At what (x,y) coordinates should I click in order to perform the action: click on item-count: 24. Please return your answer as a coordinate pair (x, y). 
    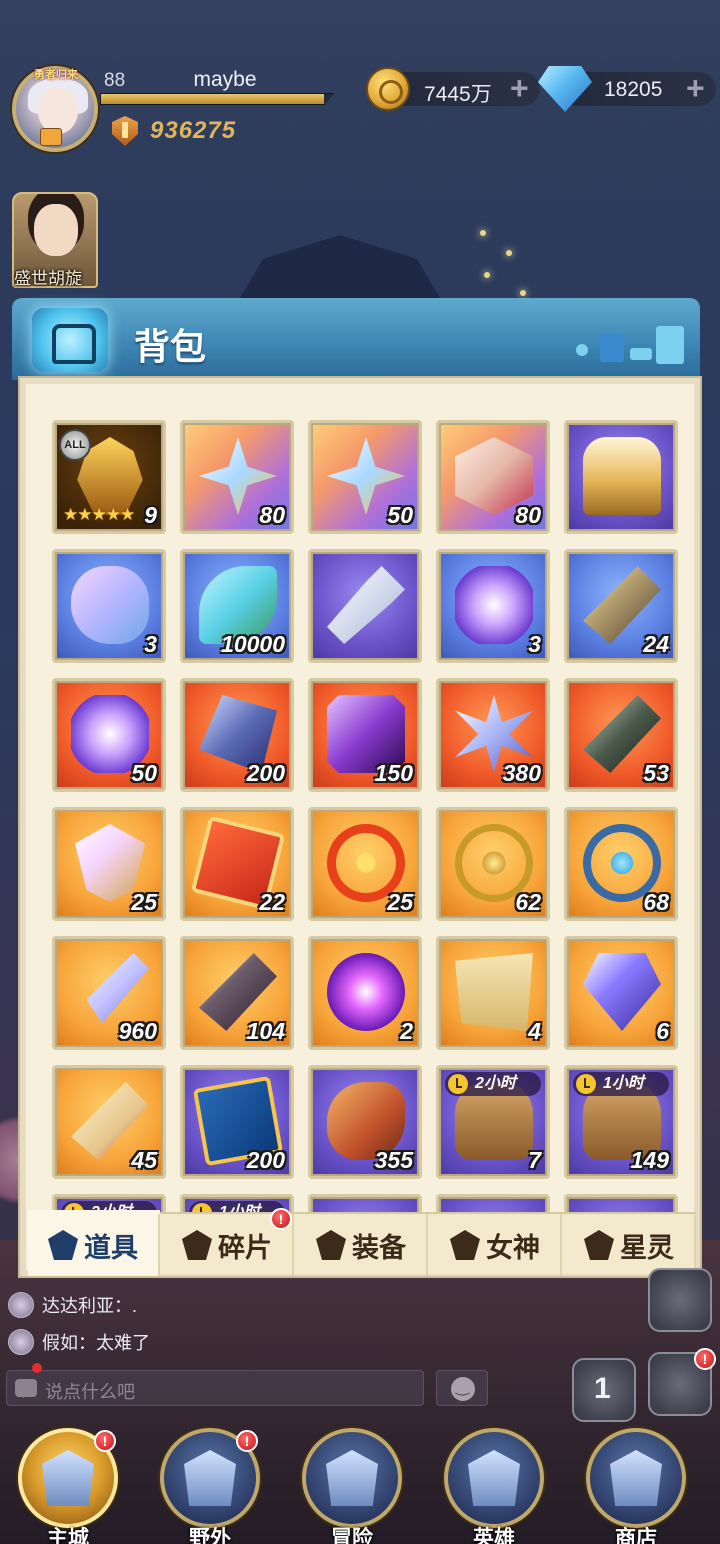
    Looking at the image, I should click on (656, 644).